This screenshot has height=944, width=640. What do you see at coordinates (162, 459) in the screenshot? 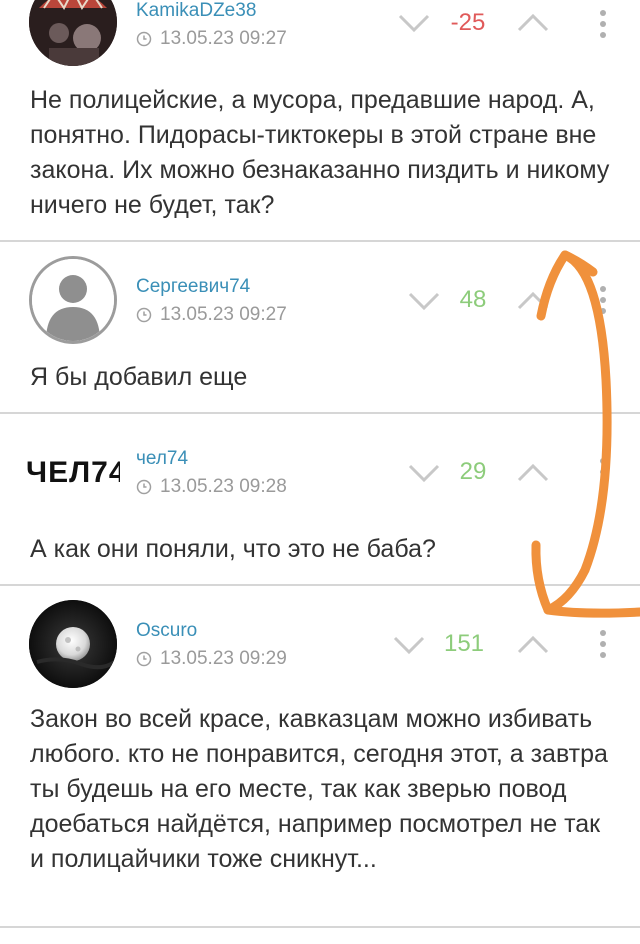
I see `username: чел74` at bounding box center [162, 459].